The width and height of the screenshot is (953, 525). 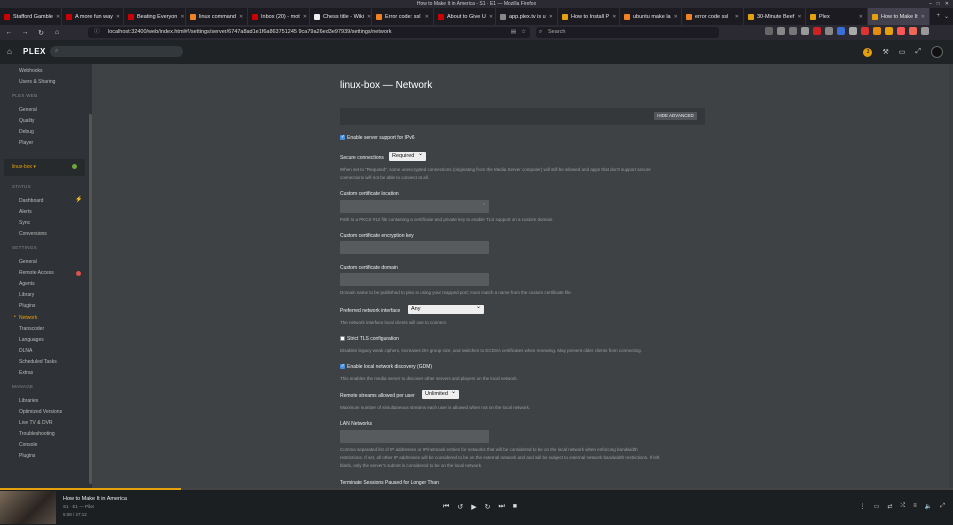 I want to click on extension-red2-icon, so click(x=901, y=31).